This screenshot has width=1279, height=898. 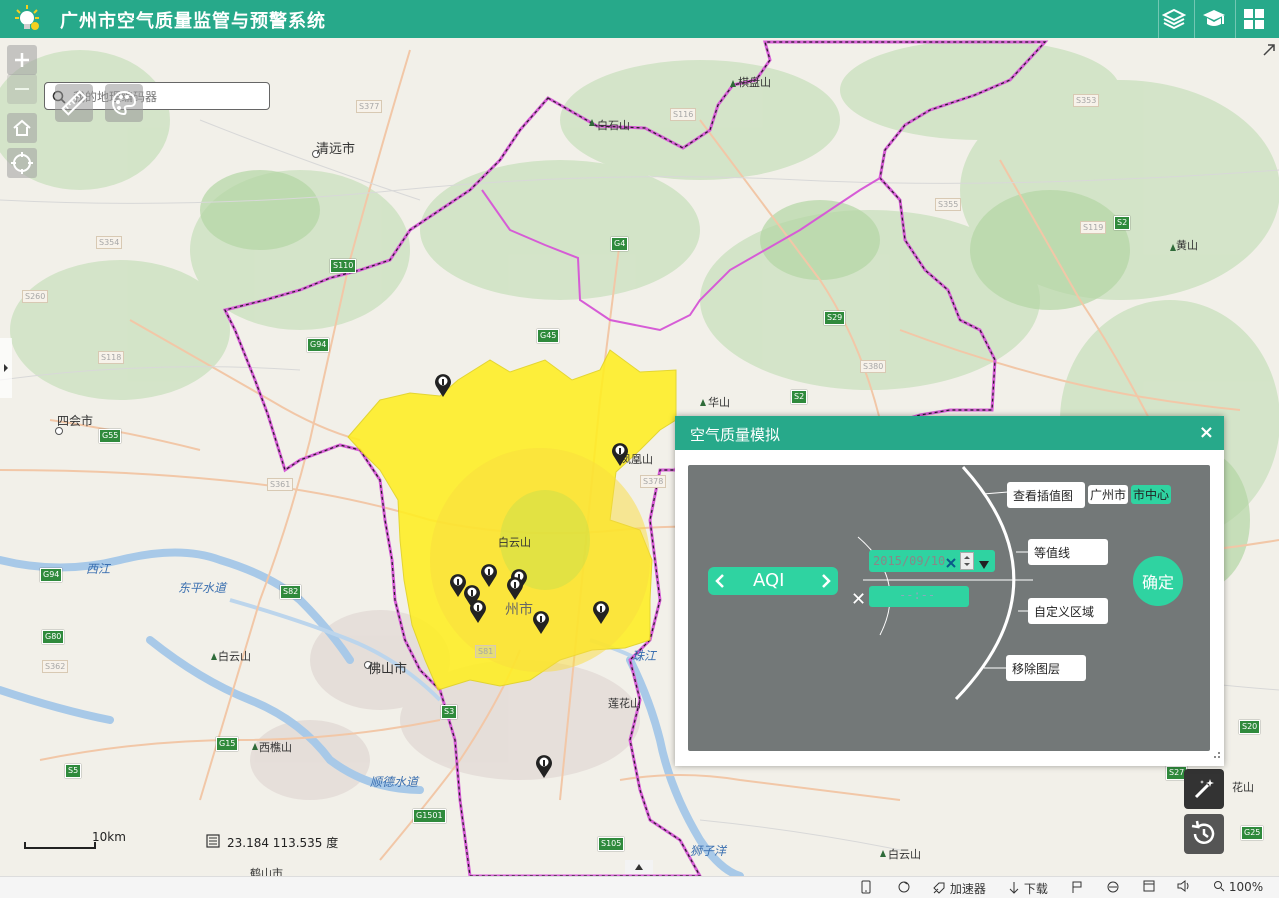 I want to click on home-icon, so click(x=22, y=128).